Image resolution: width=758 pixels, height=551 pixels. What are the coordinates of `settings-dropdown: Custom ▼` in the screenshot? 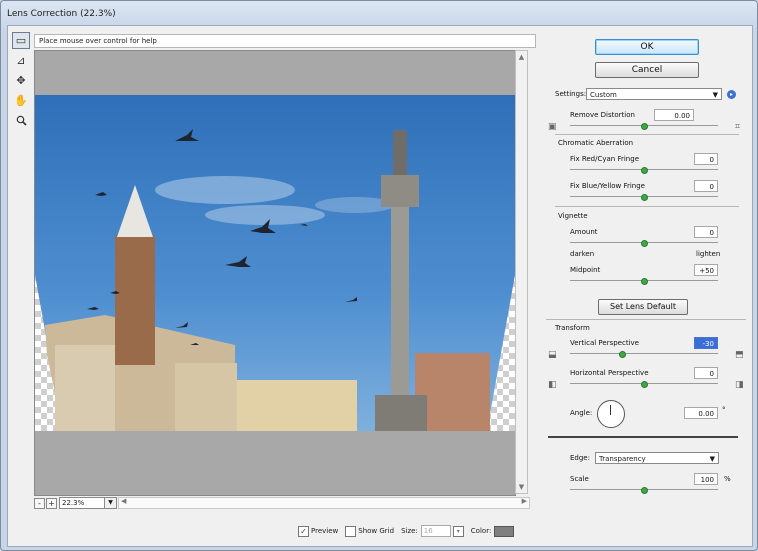 It's located at (654, 94).